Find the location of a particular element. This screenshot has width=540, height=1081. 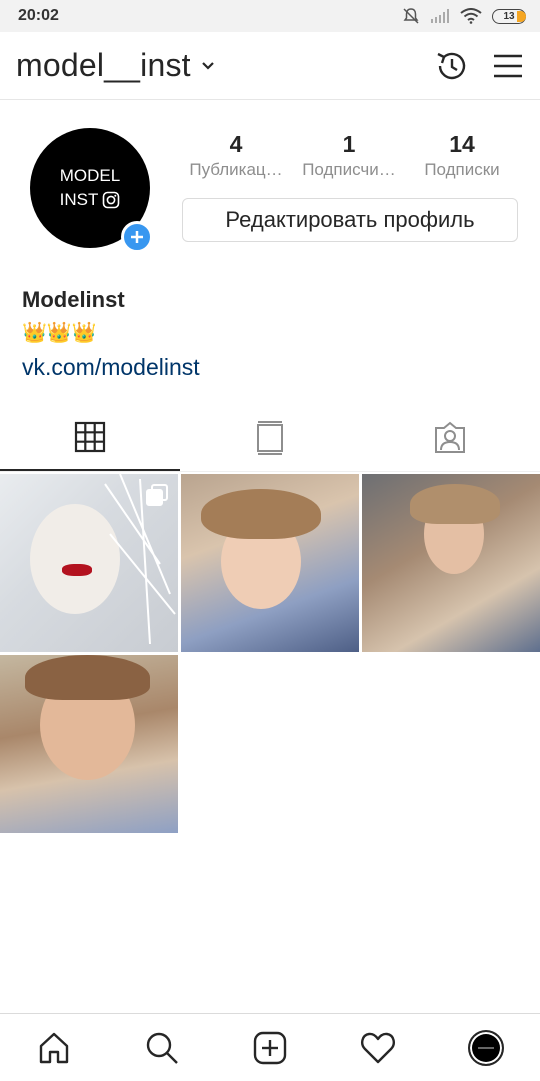

nav-new-post is located at coordinates (270, 1048).